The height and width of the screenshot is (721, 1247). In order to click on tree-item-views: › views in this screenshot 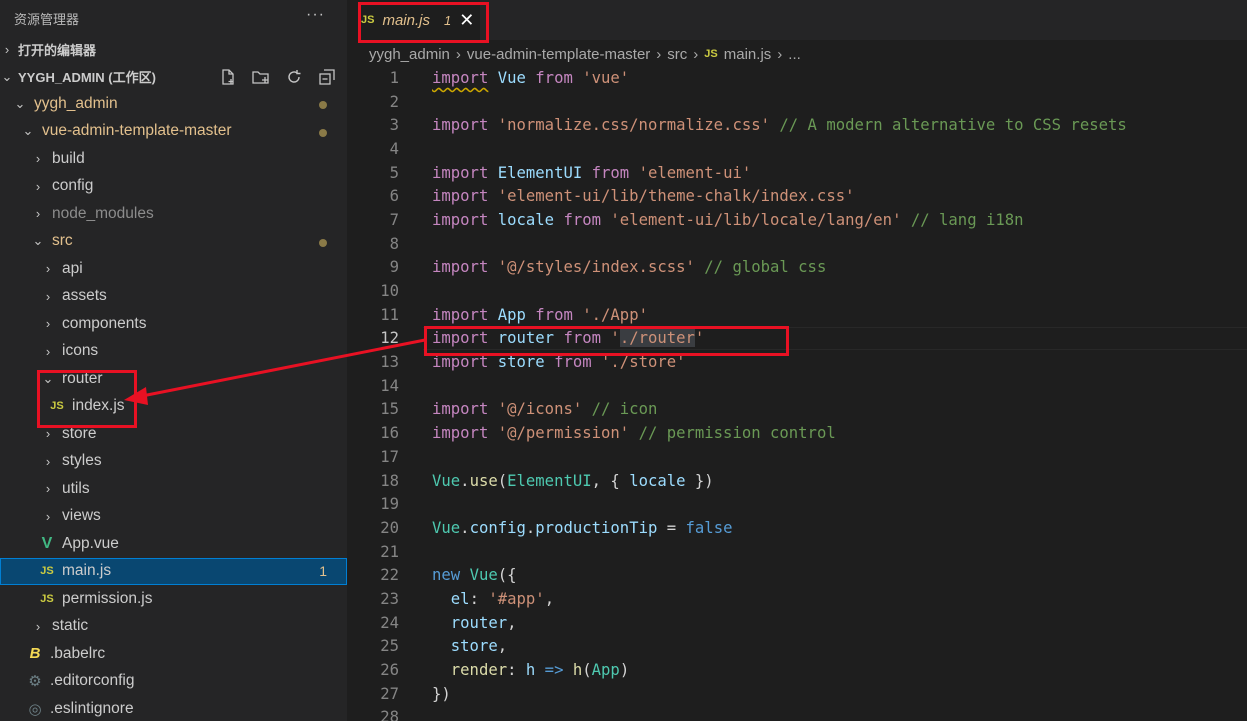, I will do `click(173, 517)`.